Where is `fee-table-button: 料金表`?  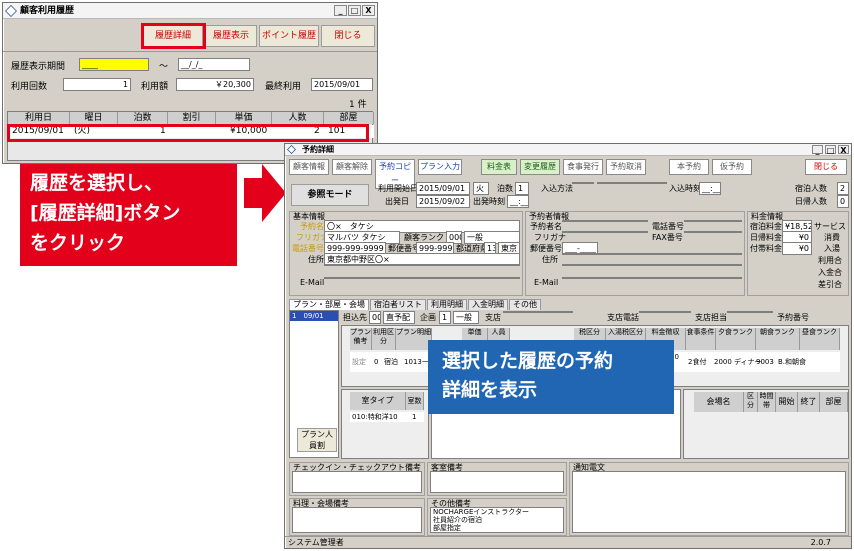
fee-table-button: 料金表 is located at coordinates (499, 167).